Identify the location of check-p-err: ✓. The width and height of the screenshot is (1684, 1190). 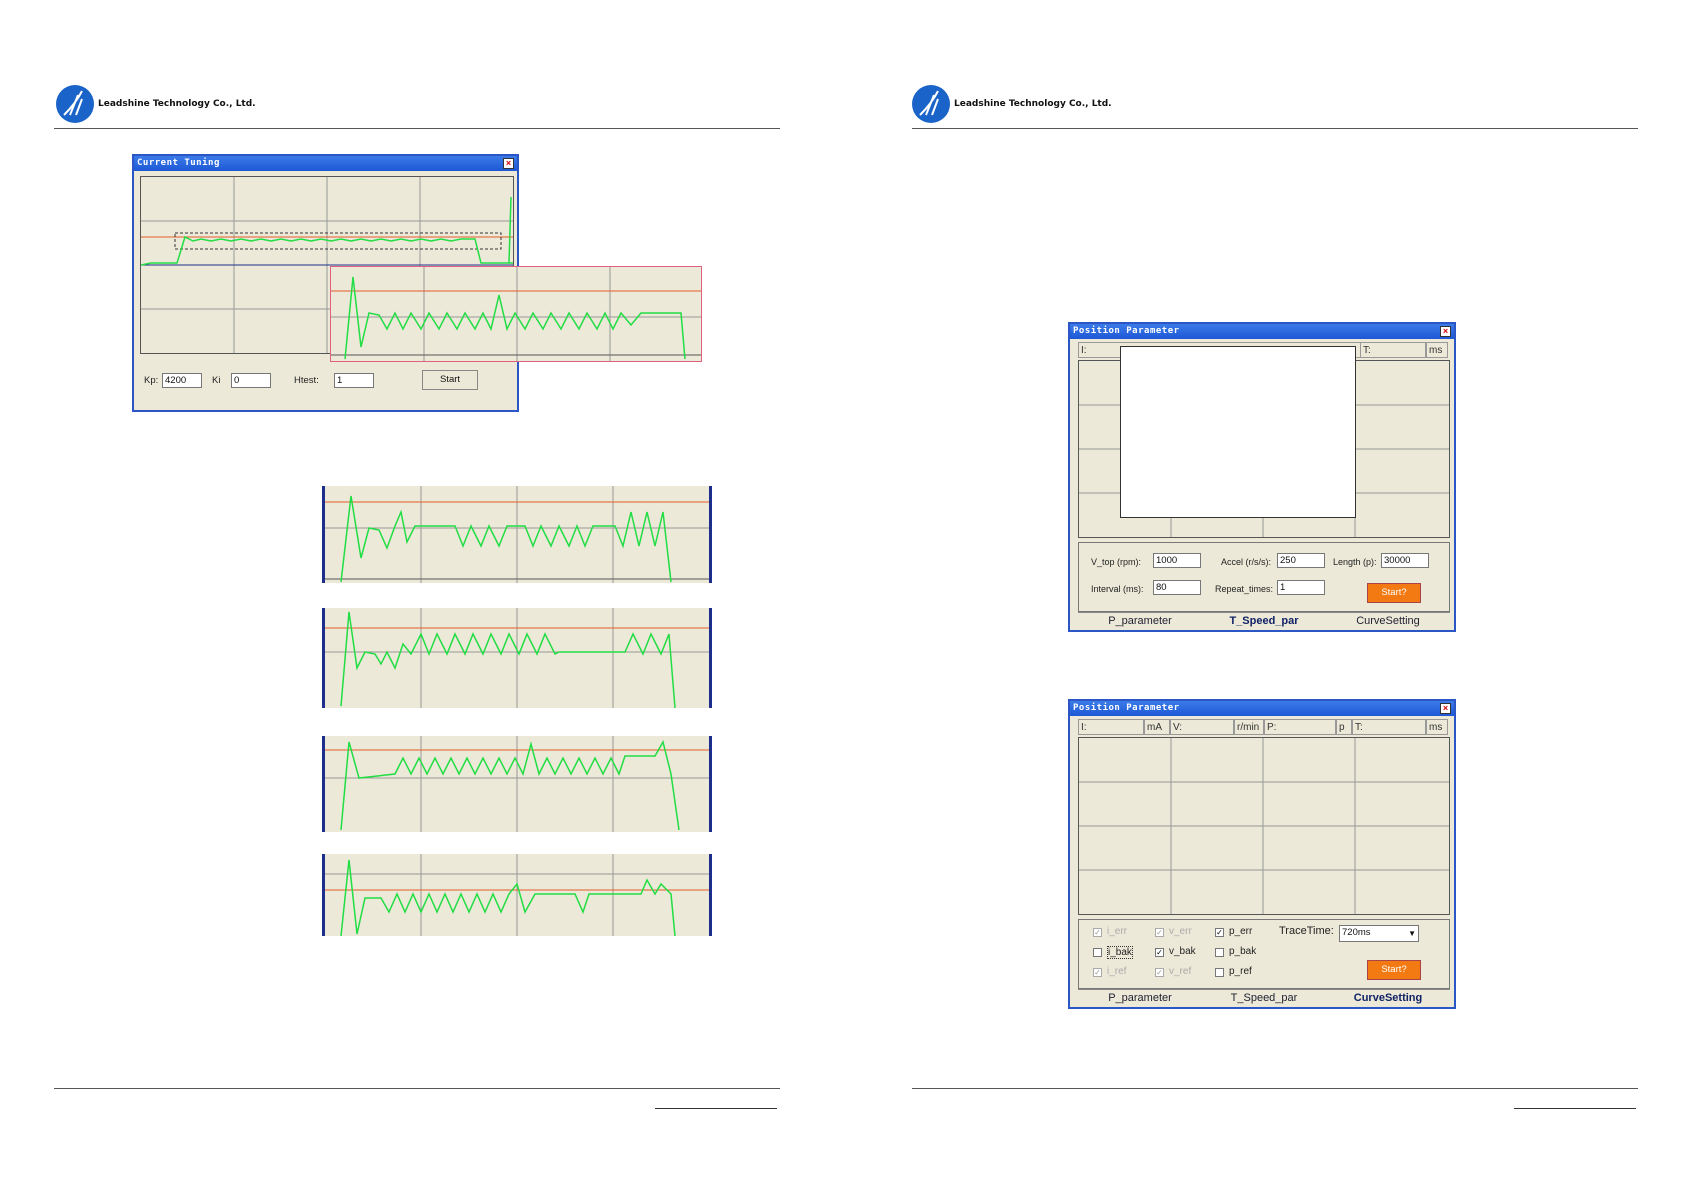
(1219, 932).